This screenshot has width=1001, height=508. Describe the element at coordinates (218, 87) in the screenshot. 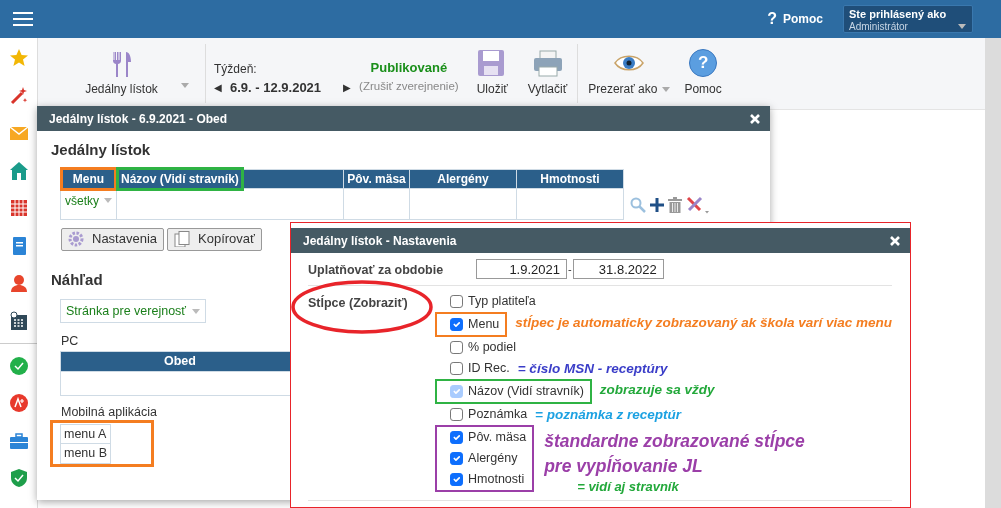

I see `previous-week-arrow: ◀` at that location.